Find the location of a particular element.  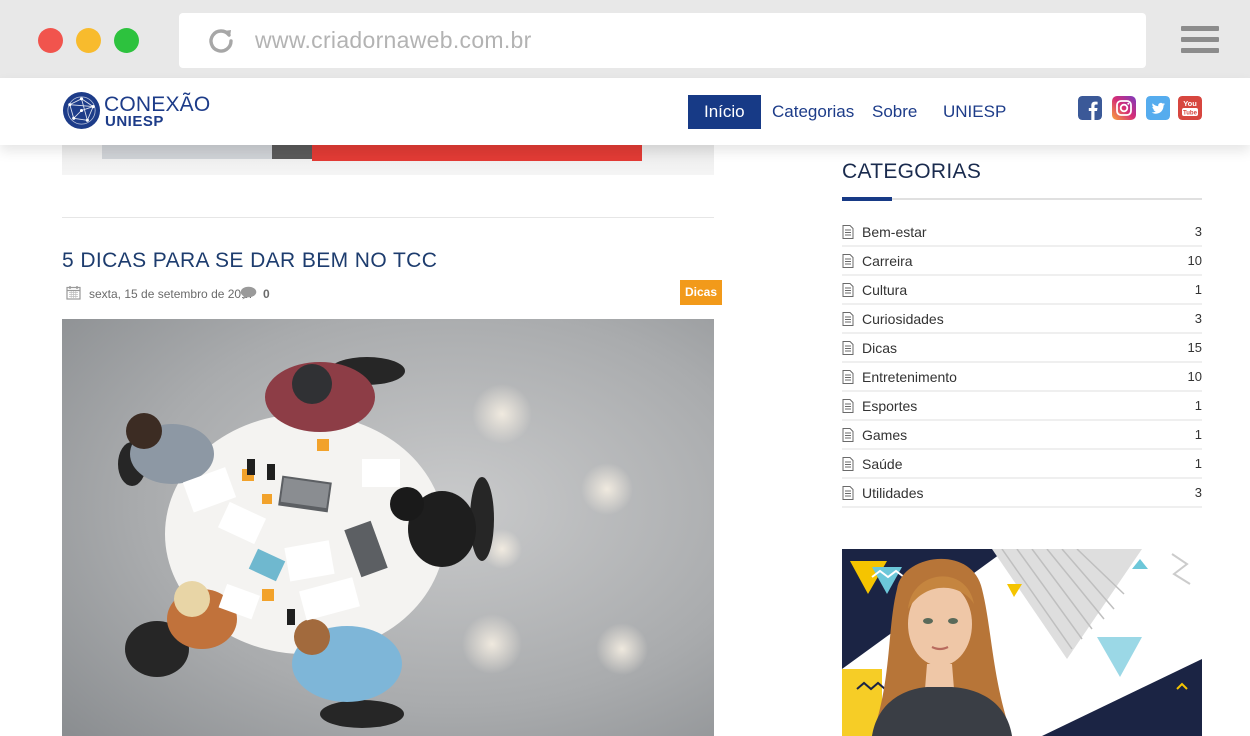

youtube-icon: You Tube is located at coordinates (1190, 108).